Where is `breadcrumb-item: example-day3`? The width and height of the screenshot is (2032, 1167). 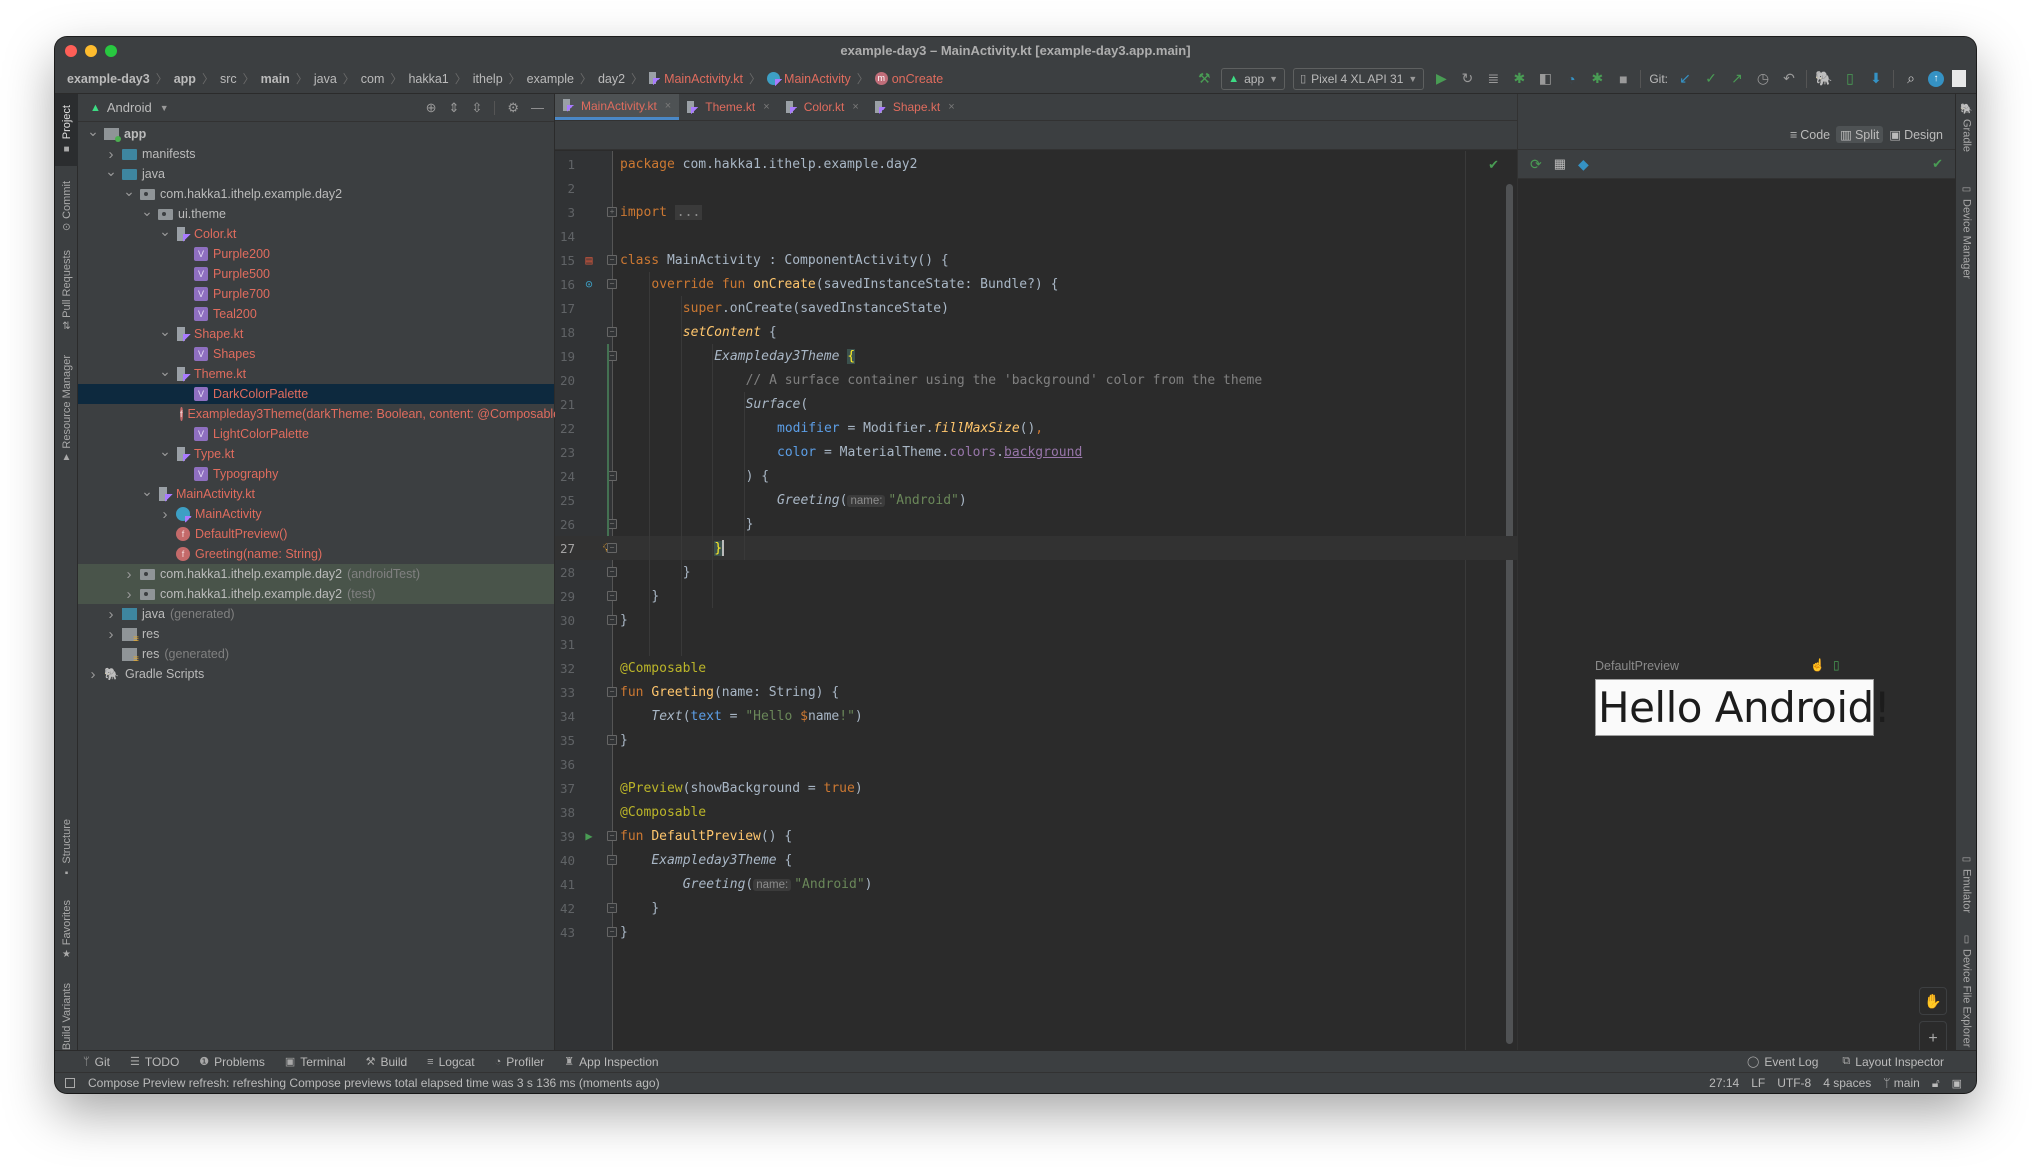 breadcrumb-item: example-day3 is located at coordinates (108, 79).